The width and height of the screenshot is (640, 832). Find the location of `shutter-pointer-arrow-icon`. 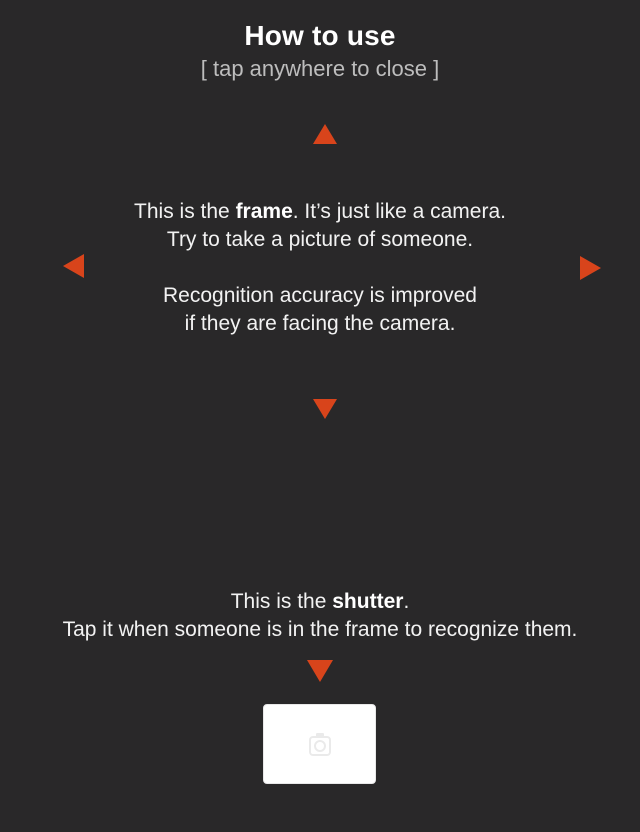

shutter-pointer-arrow-icon is located at coordinates (320, 671).